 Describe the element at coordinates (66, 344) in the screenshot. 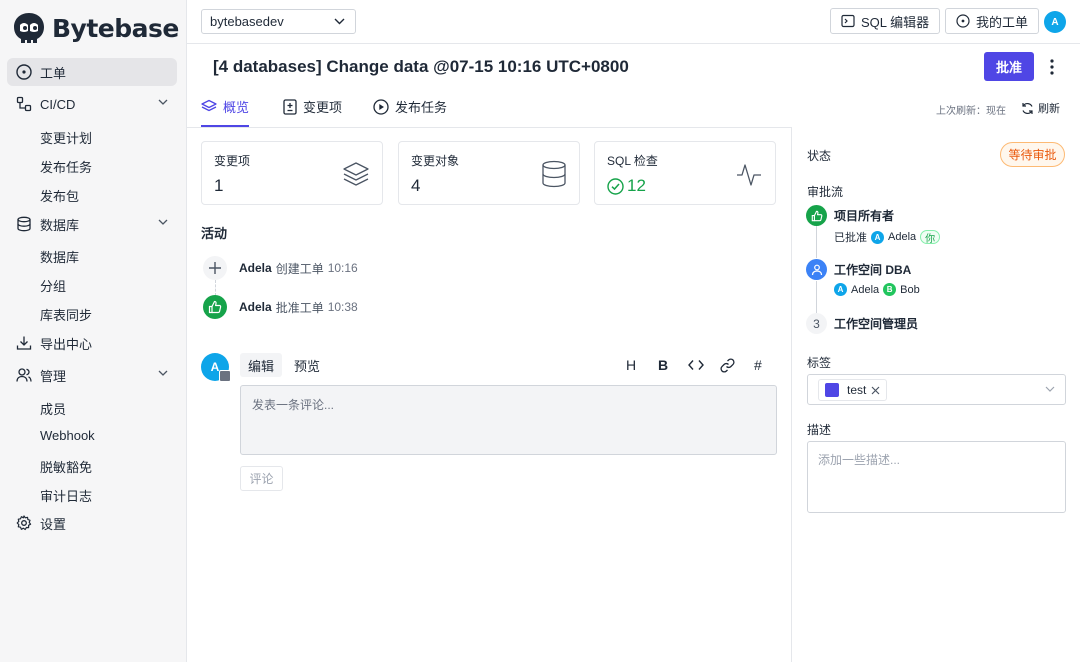

I see `sidebar-item-label: 导出中心` at that location.